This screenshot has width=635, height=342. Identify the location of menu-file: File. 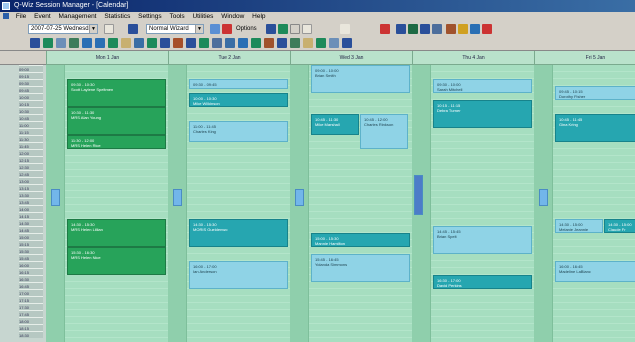
(21, 17).